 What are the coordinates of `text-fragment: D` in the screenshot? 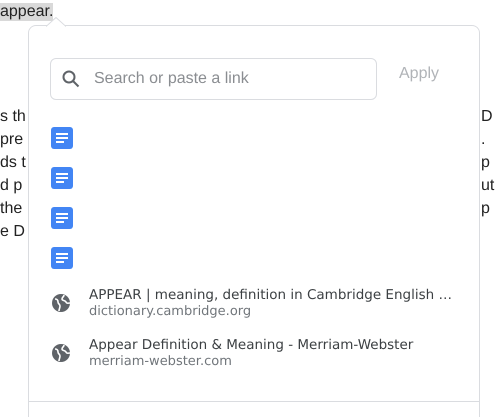 It's located at (487, 117).